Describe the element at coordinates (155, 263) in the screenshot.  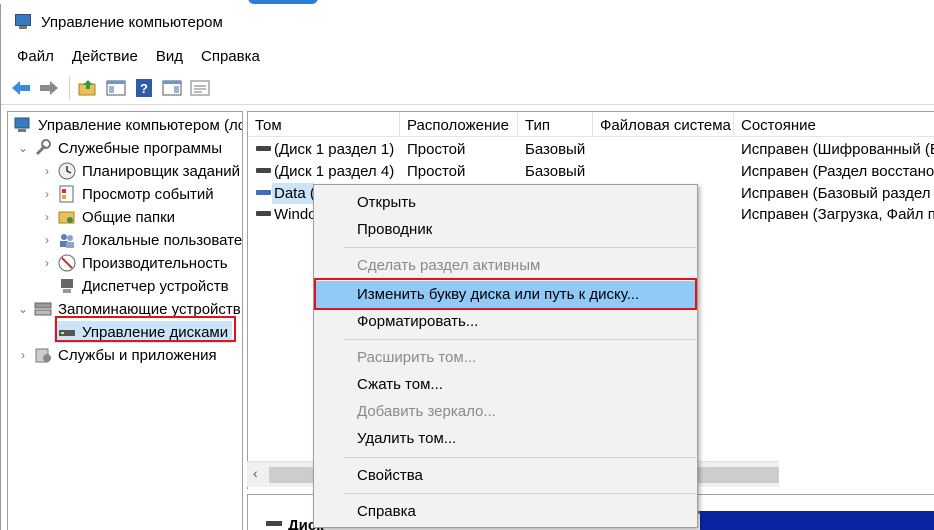
I see `tree-item-label: Производительность` at that location.